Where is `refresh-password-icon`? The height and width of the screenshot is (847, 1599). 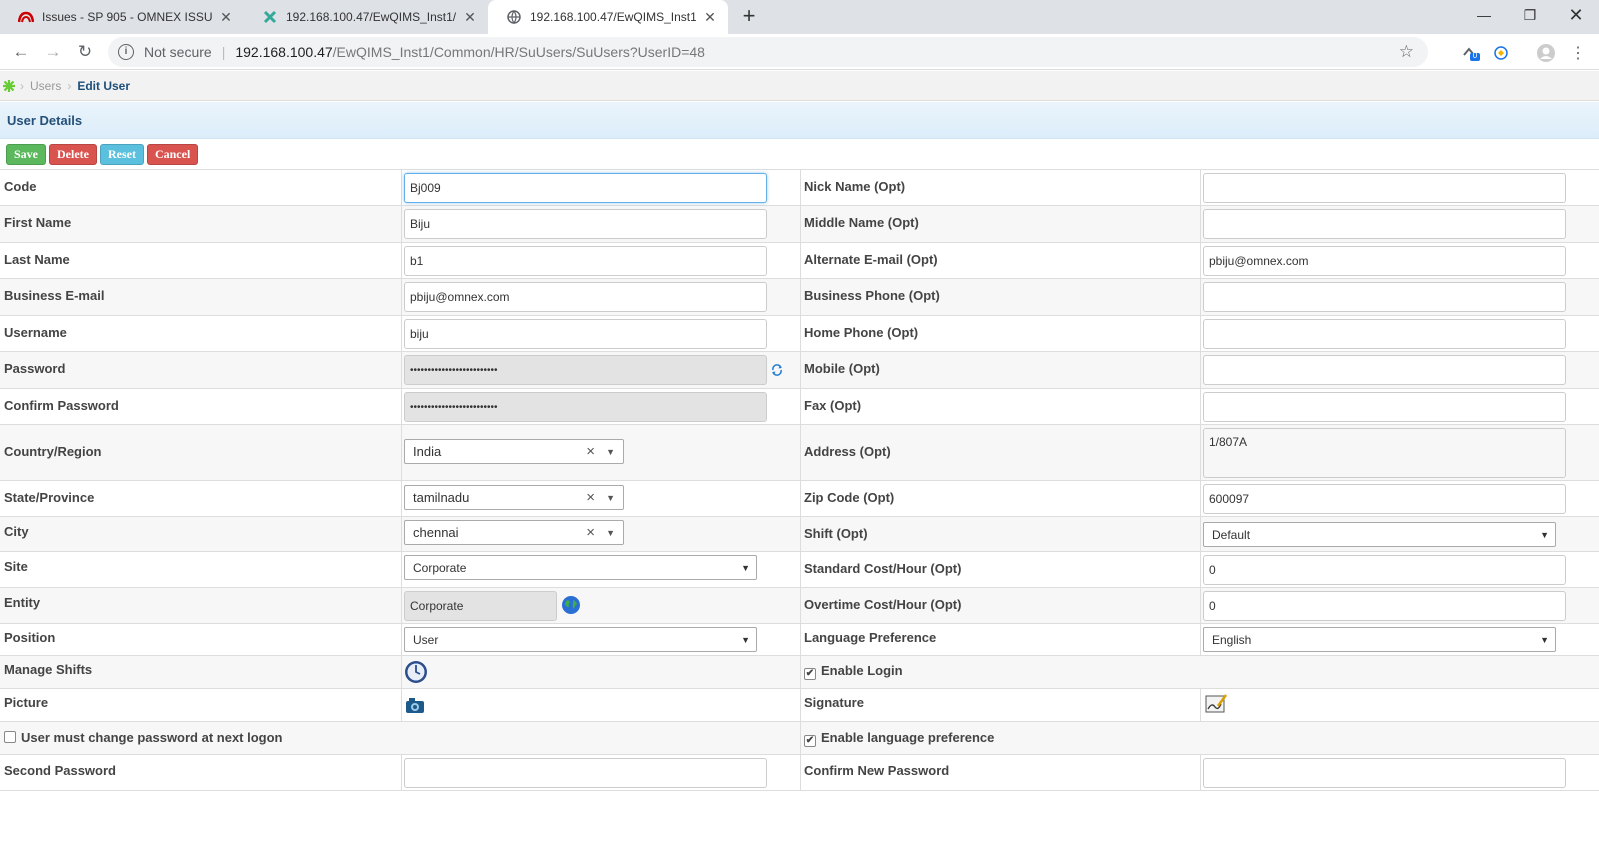
refresh-password-icon is located at coordinates (777, 370).